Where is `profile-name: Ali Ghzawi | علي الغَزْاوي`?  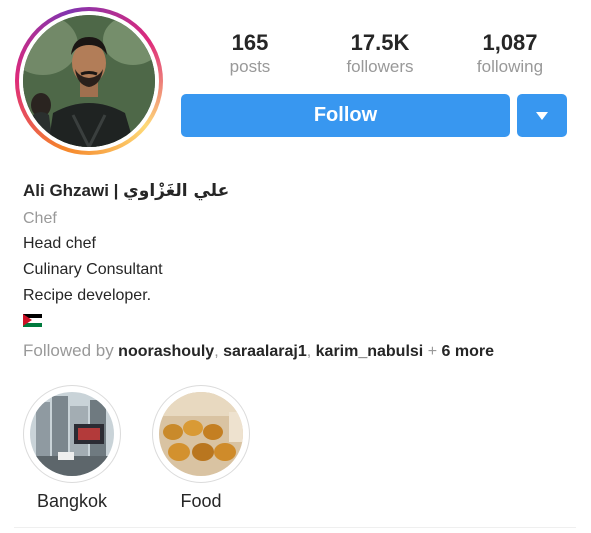
profile-name: Ali Ghzawi | علي الغَزْاوي is located at coordinates (126, 191).